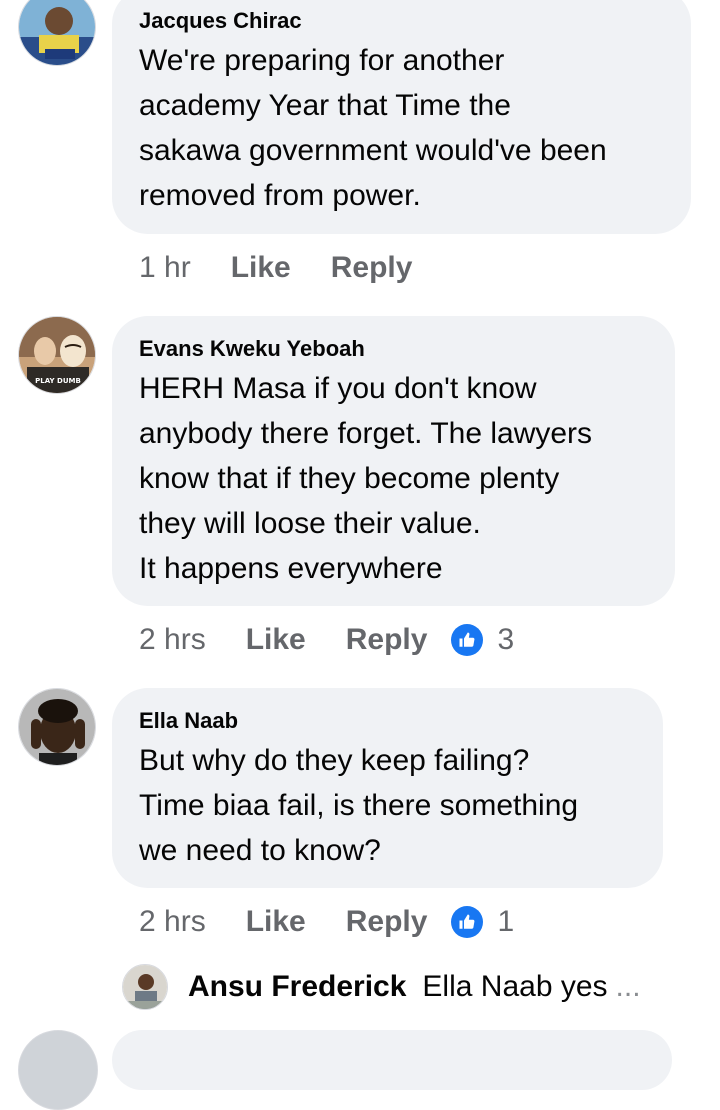  What do you see at coordinates (338, 388) in the screenshot?
I see `comment-line: HERH Masa if you don't know` at bounding box center [338, 388].